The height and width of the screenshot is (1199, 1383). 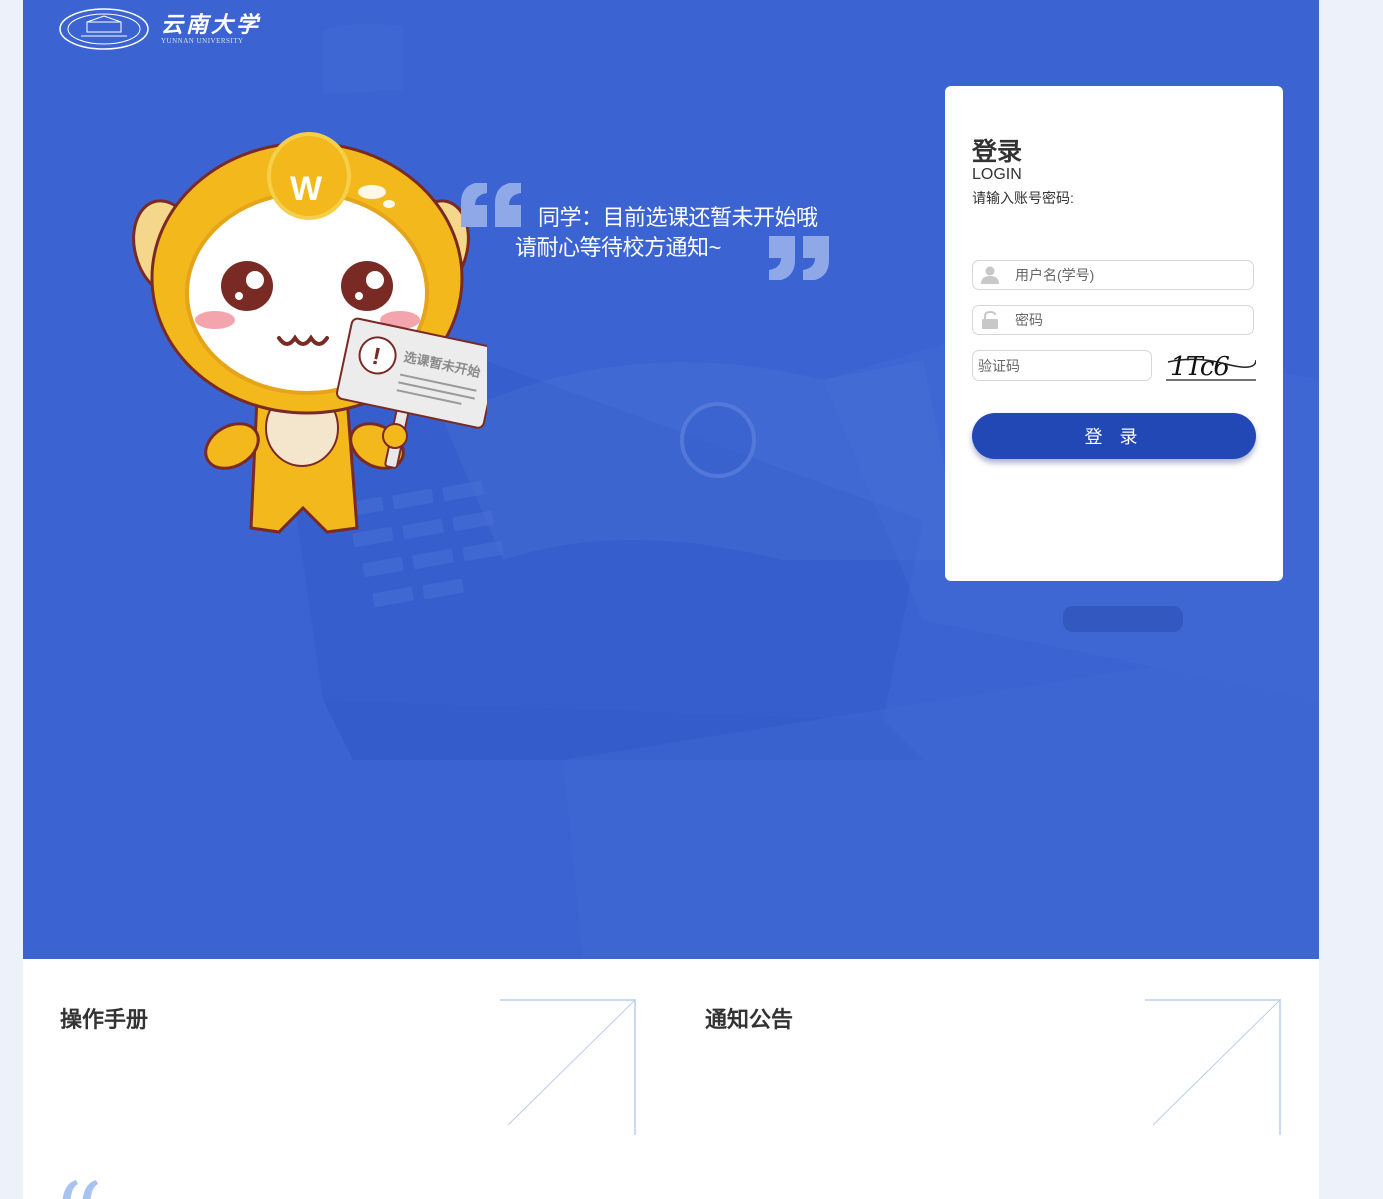 What do you see at coordinates (211, 25) in the screenshot?
I see `logo-name-cn: 云南大学` at bounding box center [211, 25].